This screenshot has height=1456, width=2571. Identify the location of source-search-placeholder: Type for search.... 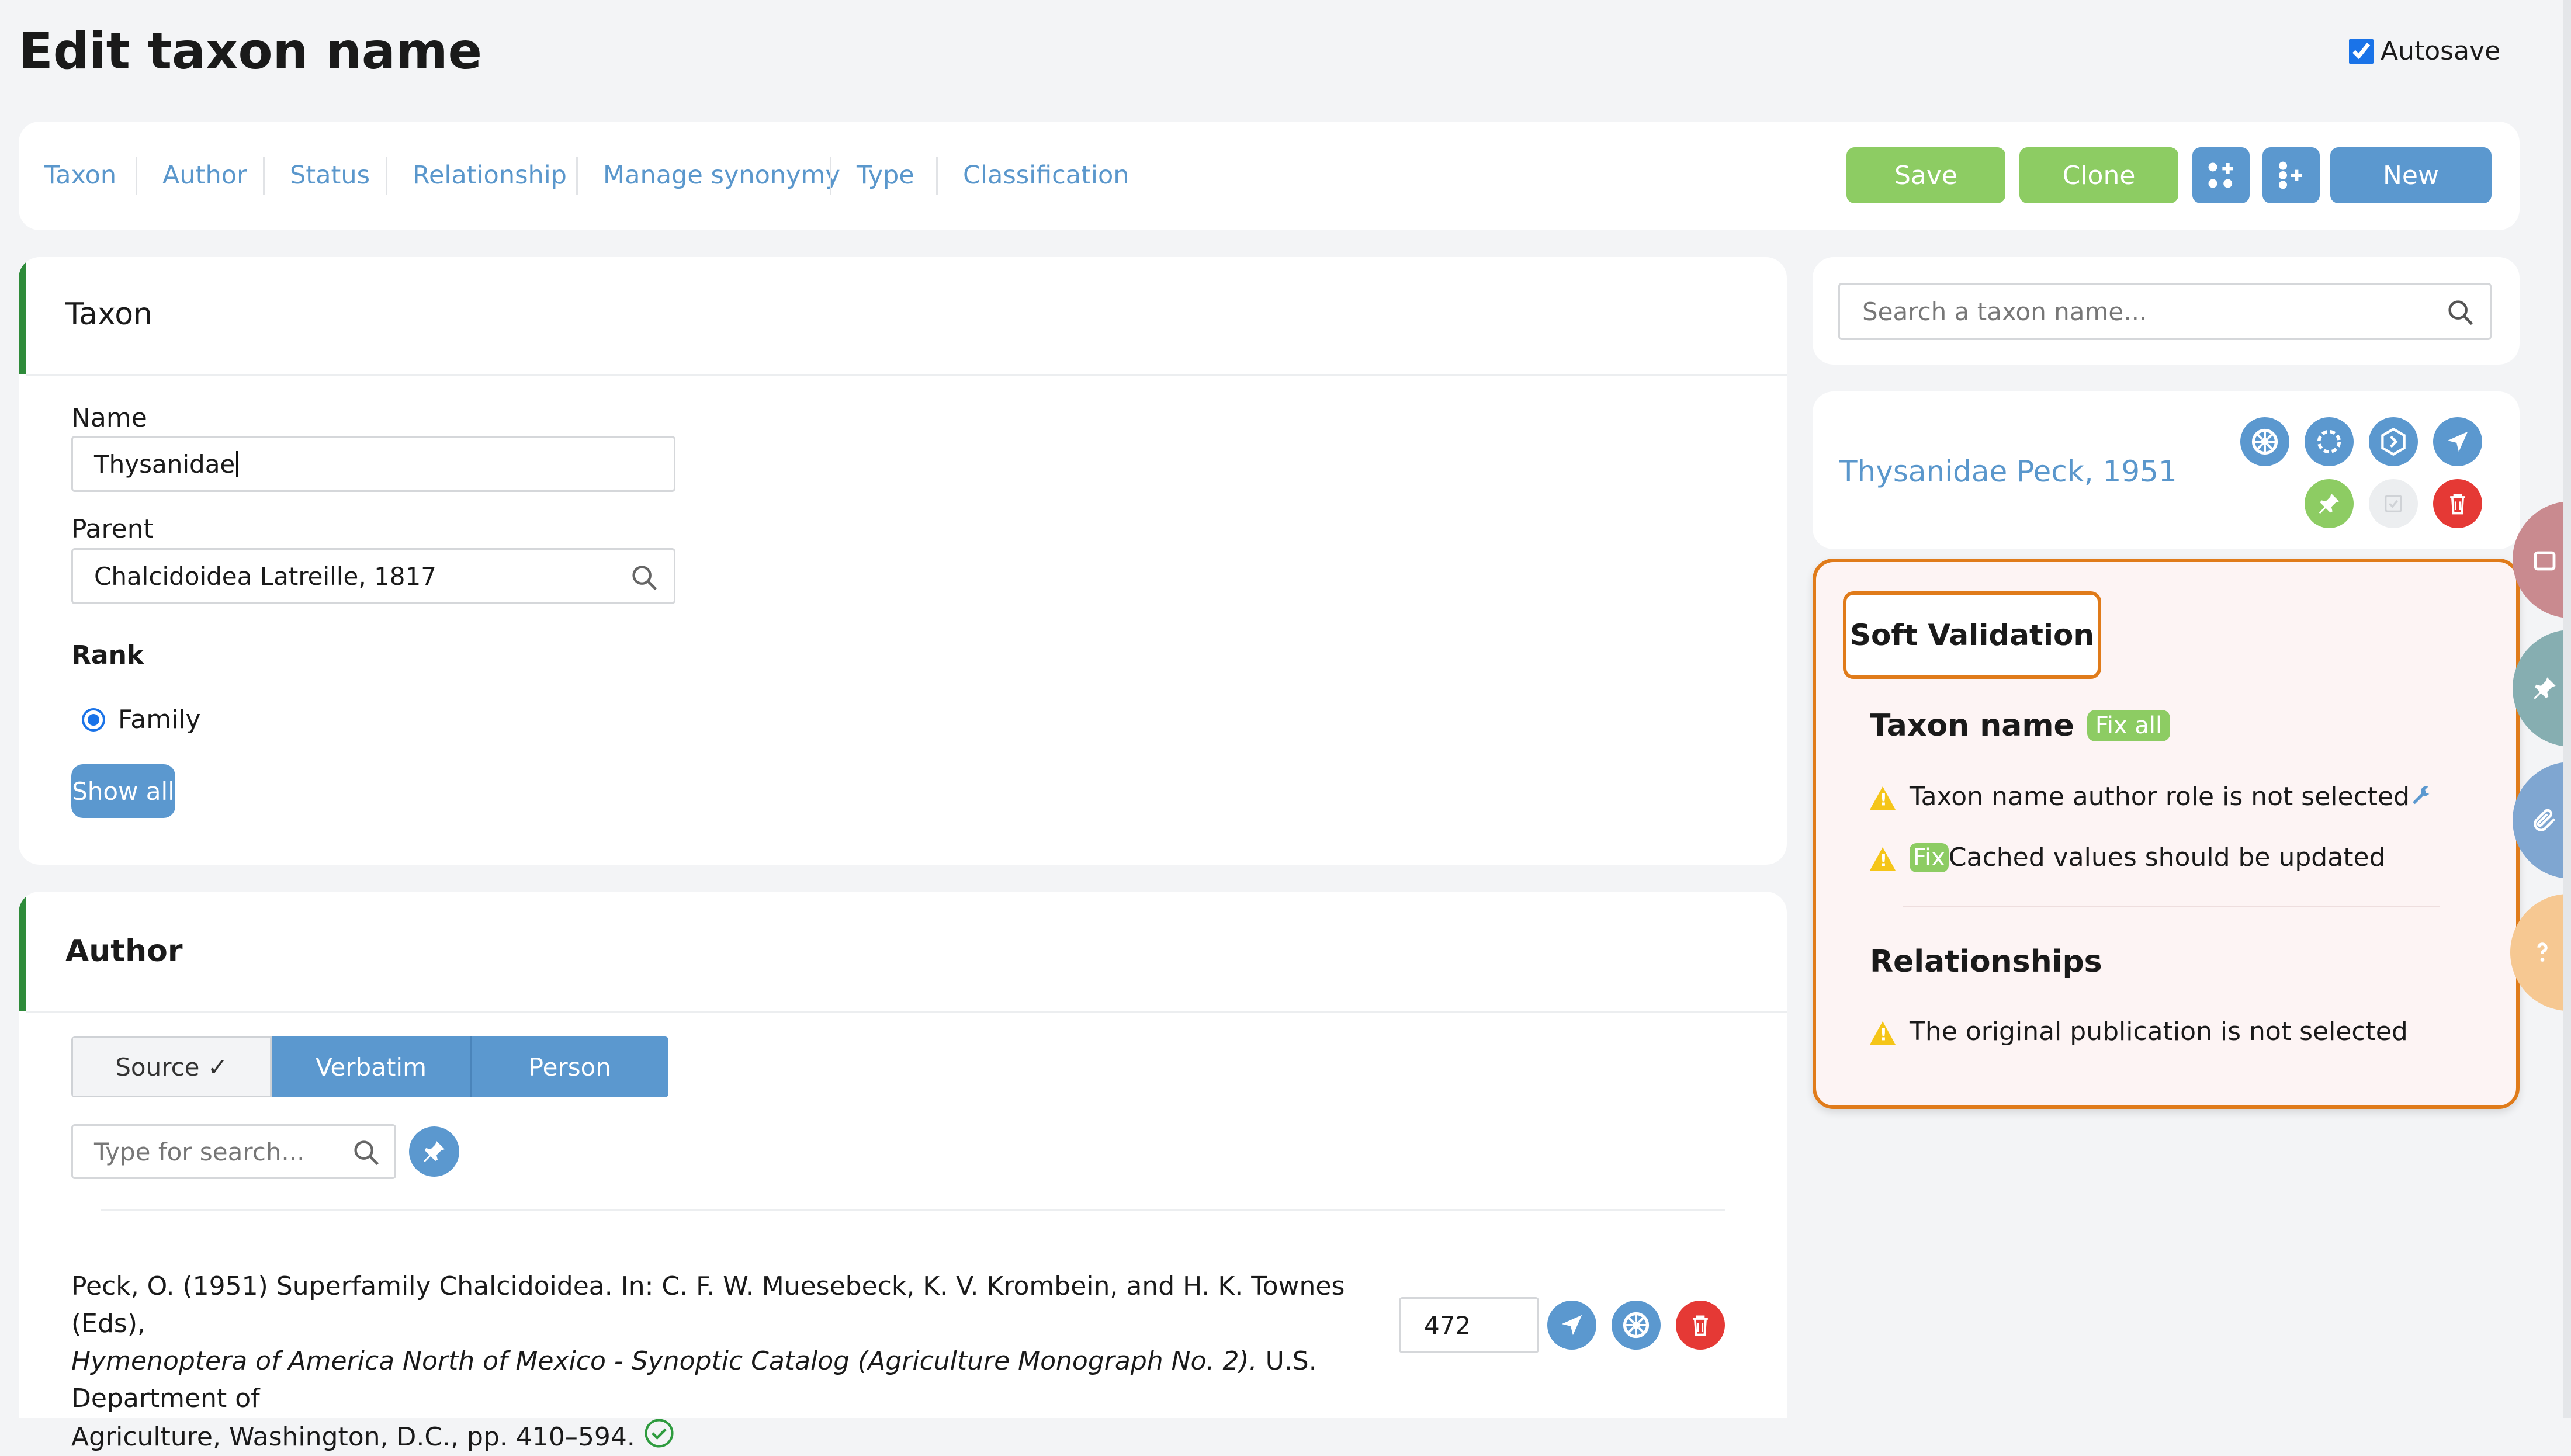
(200, 1151).